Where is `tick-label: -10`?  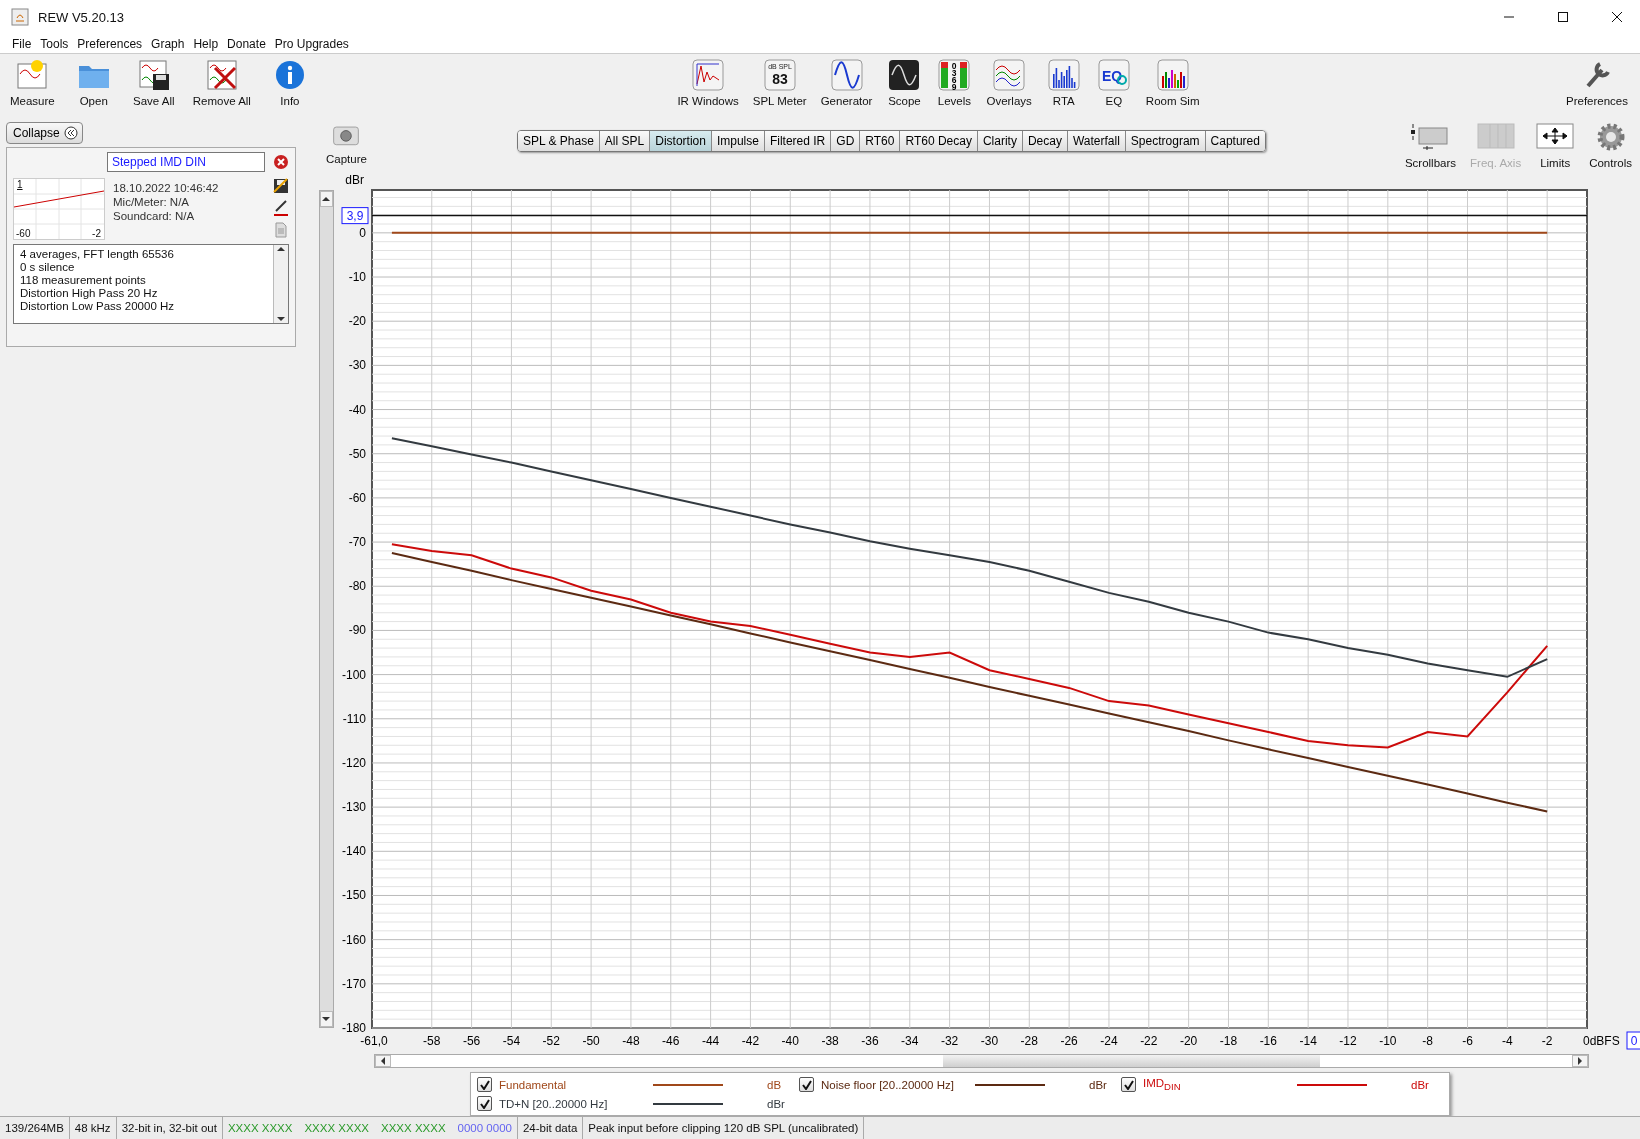
tick-label: -10 is located at coordinates (357, 276).